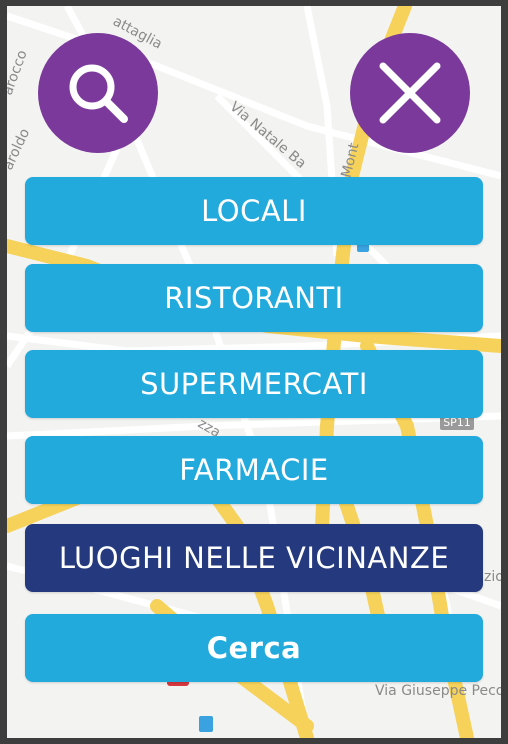 This screenshot has height=744, width=508. What do you see at coordinates (206, 724) in the screenshot?
I see `bus-stop-pin` at bounding box center [206, 724].